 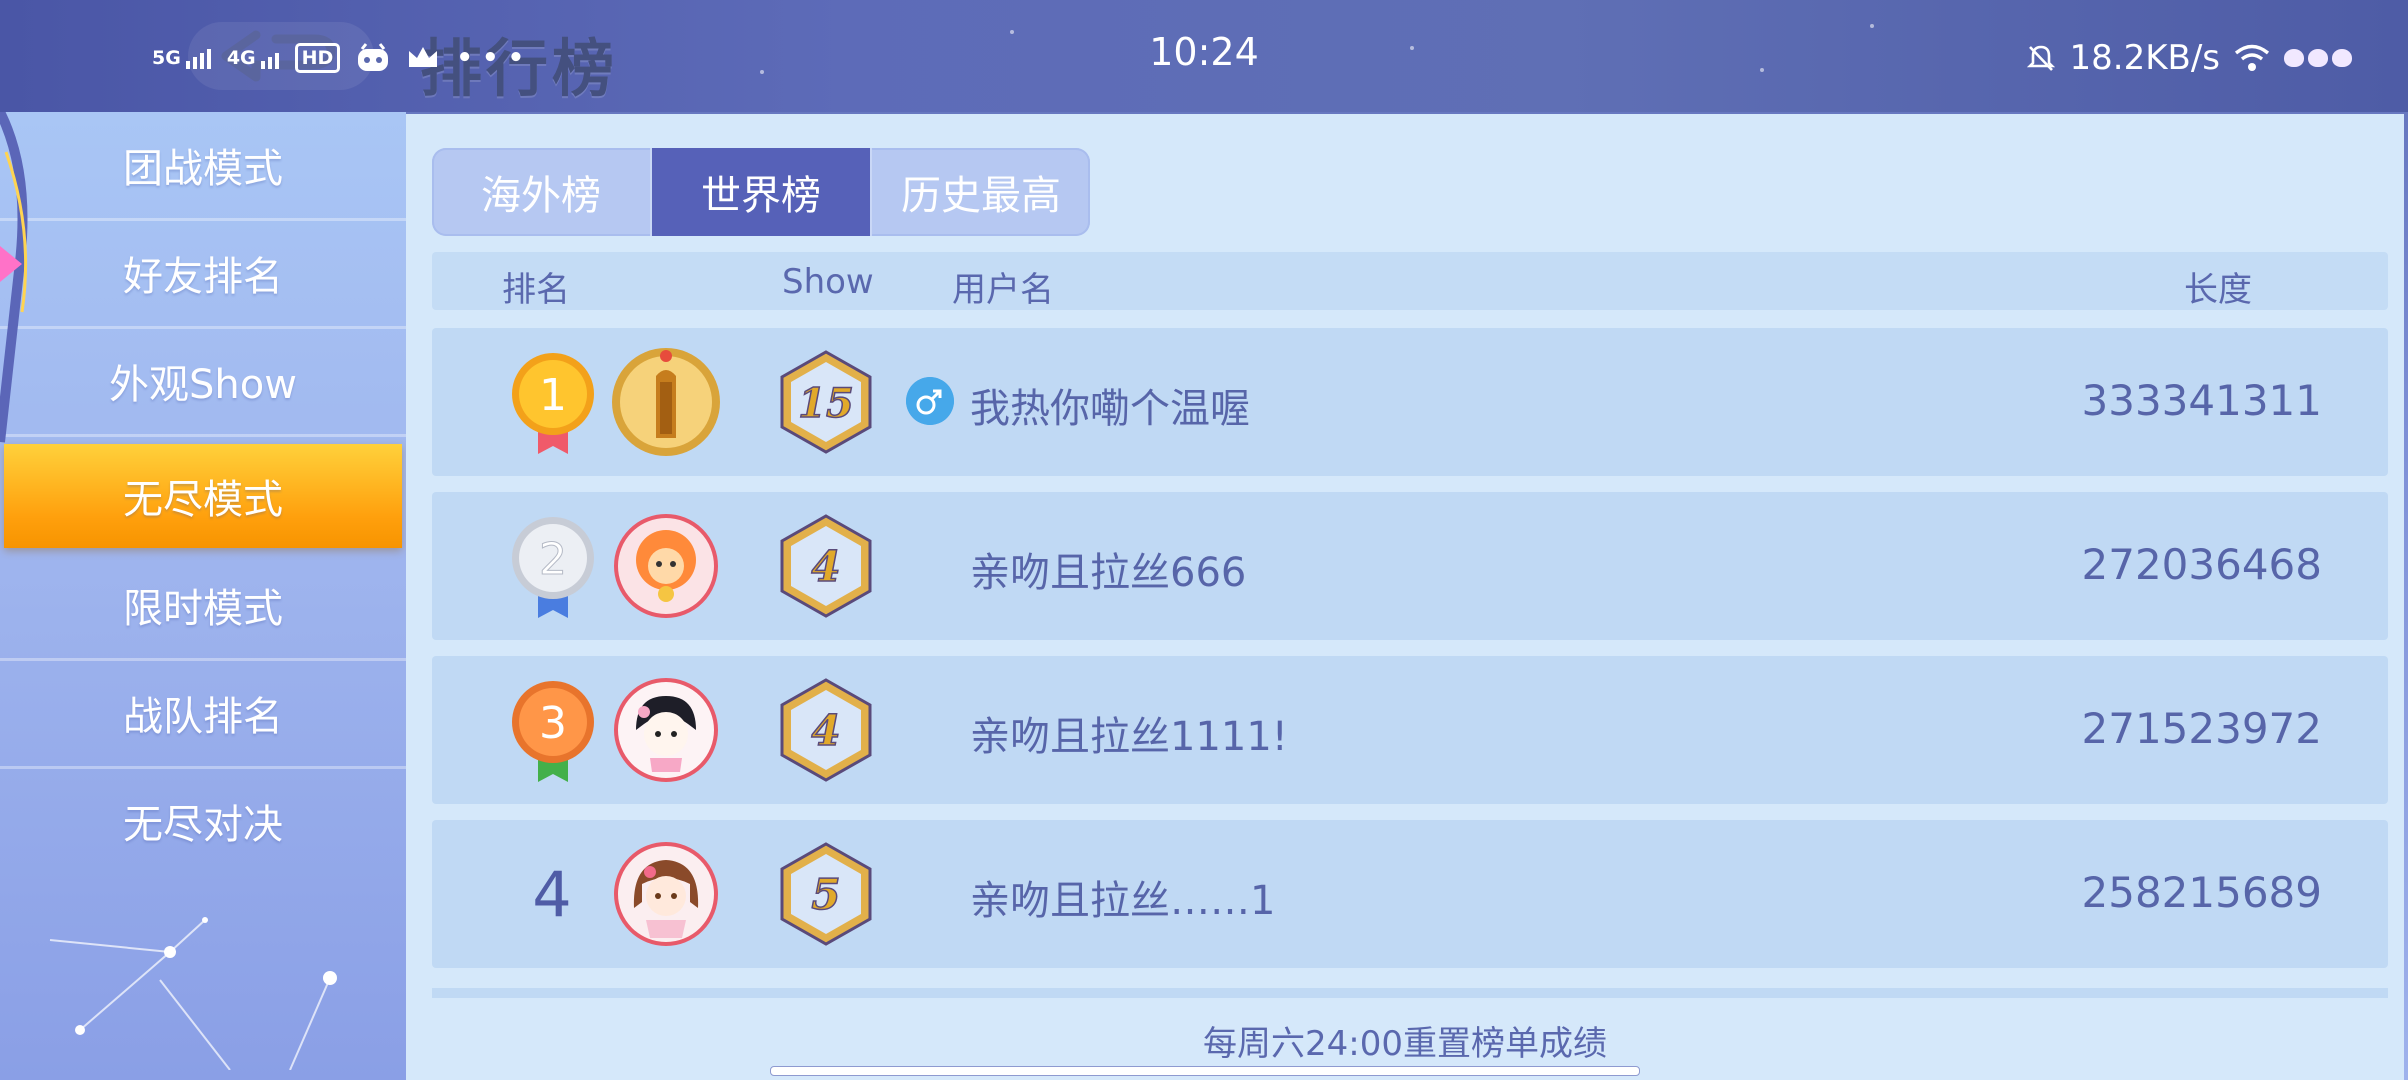 I want to click on rank-number: 2, so click(x=553, y=559).